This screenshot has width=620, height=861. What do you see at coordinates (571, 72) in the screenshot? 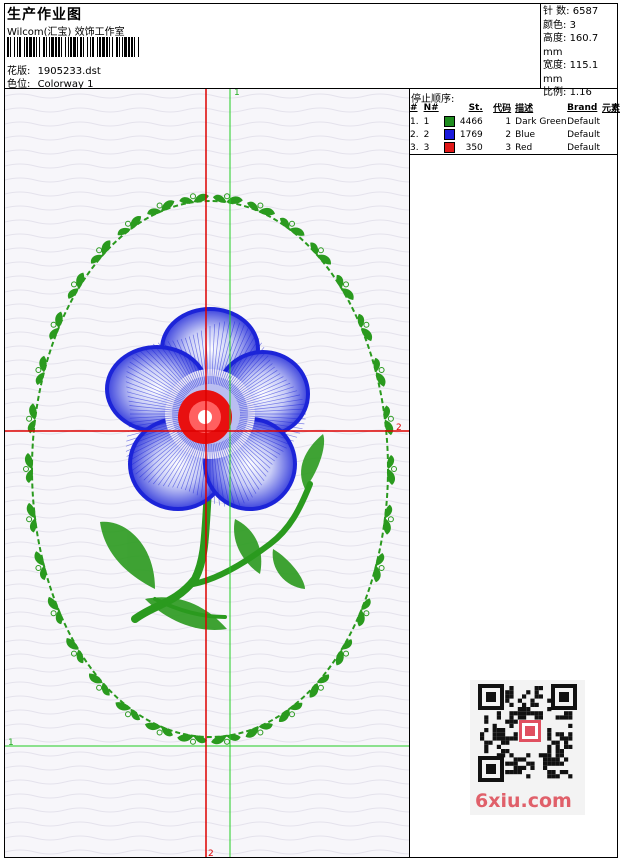
I see `stat-width: 宽度: 115.1 mm` at bounding box center [571, 72].